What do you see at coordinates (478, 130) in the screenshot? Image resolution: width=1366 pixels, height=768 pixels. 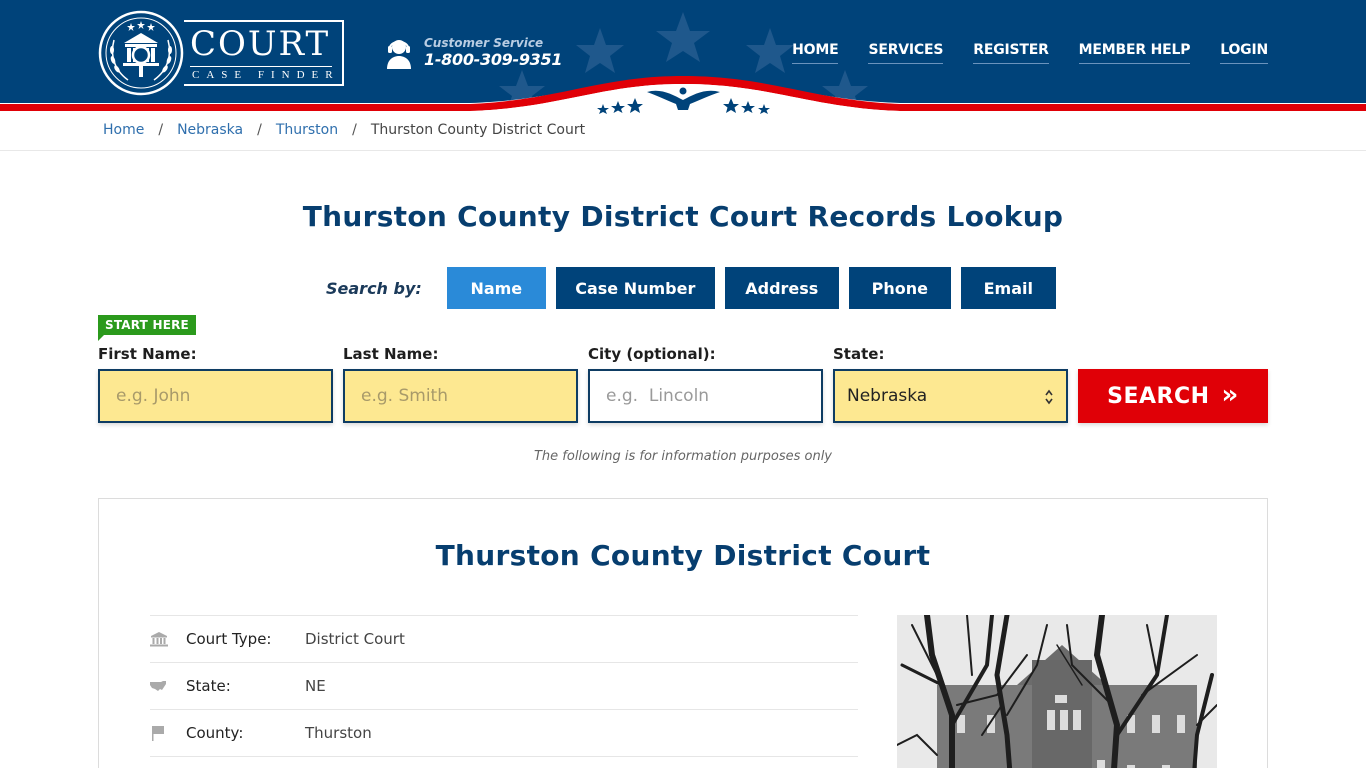 I see `breadcrumb-current: Thurston County District Court` at bounding box center [478, 130].